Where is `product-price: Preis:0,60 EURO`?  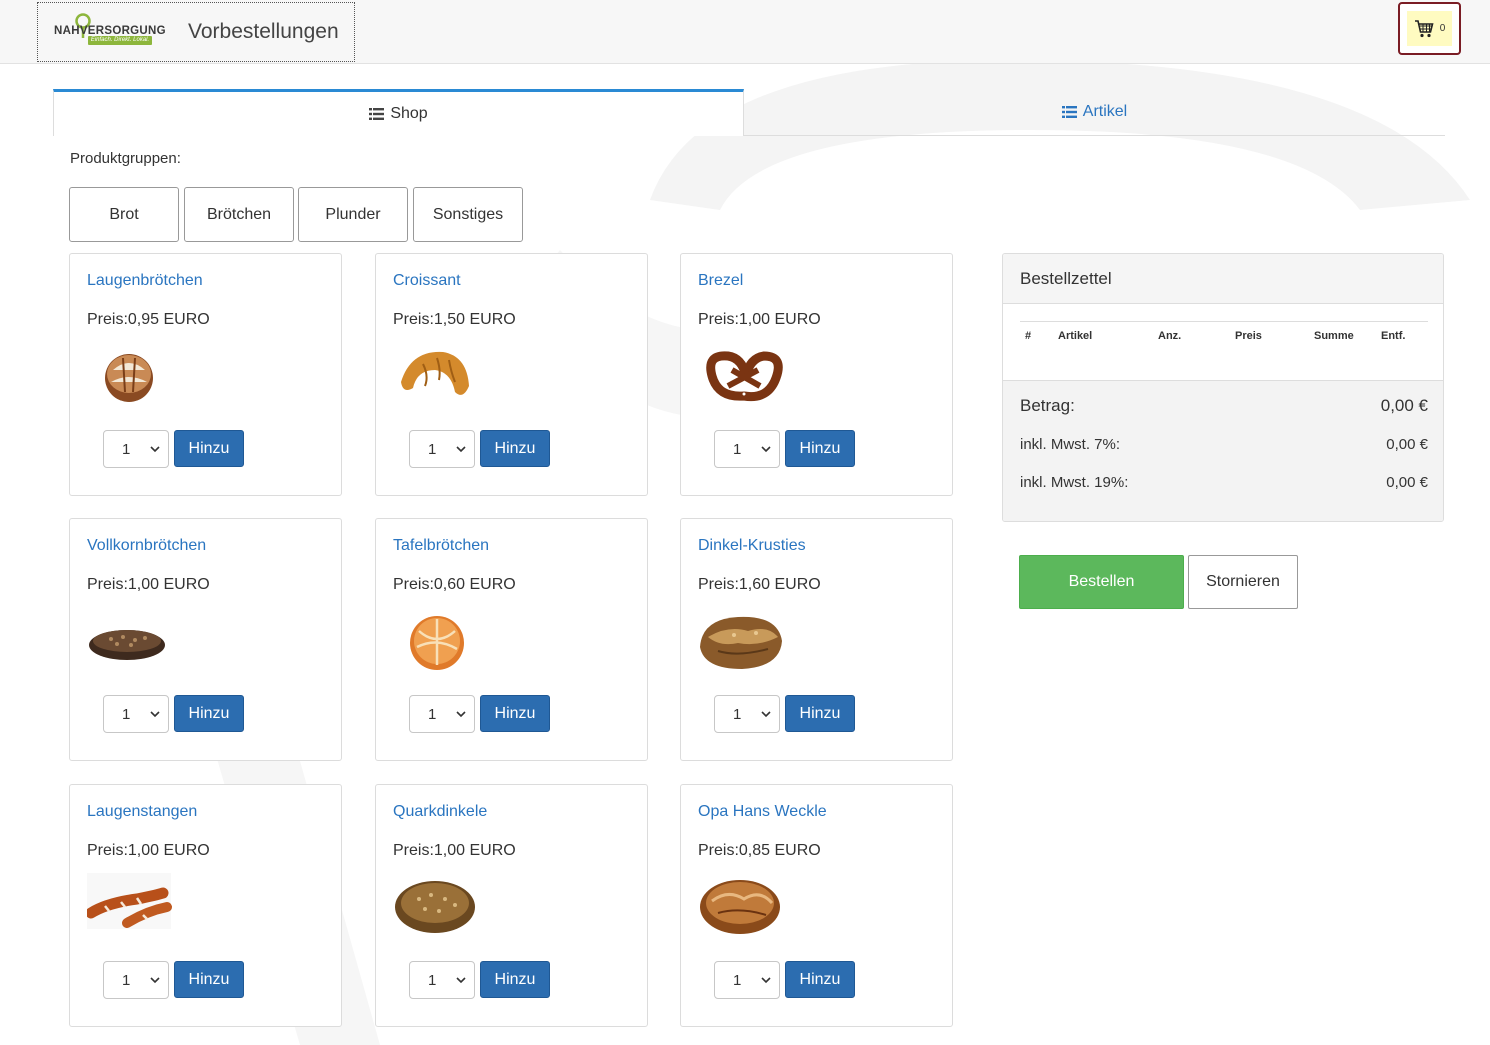
product-price: Preis:0,60 EURO is located at coordinates (454, 584).